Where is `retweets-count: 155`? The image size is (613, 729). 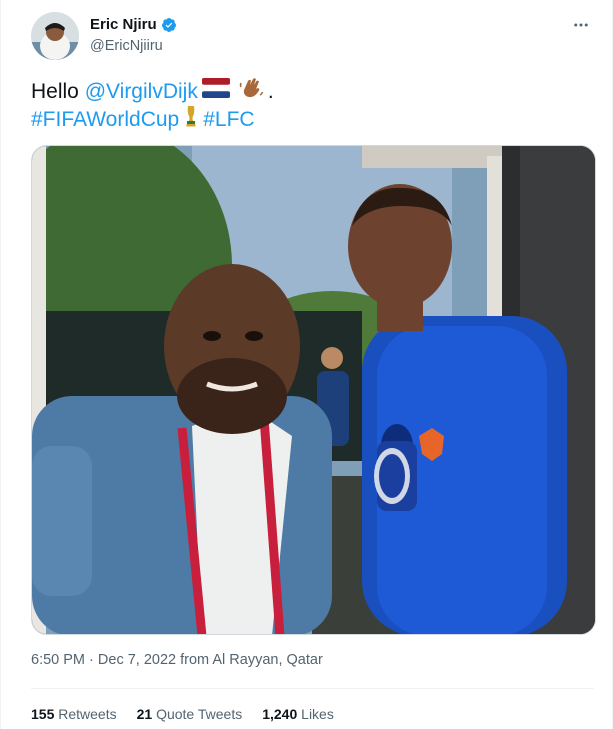
retweets-count: 155 is located at coordinates (43, 714).